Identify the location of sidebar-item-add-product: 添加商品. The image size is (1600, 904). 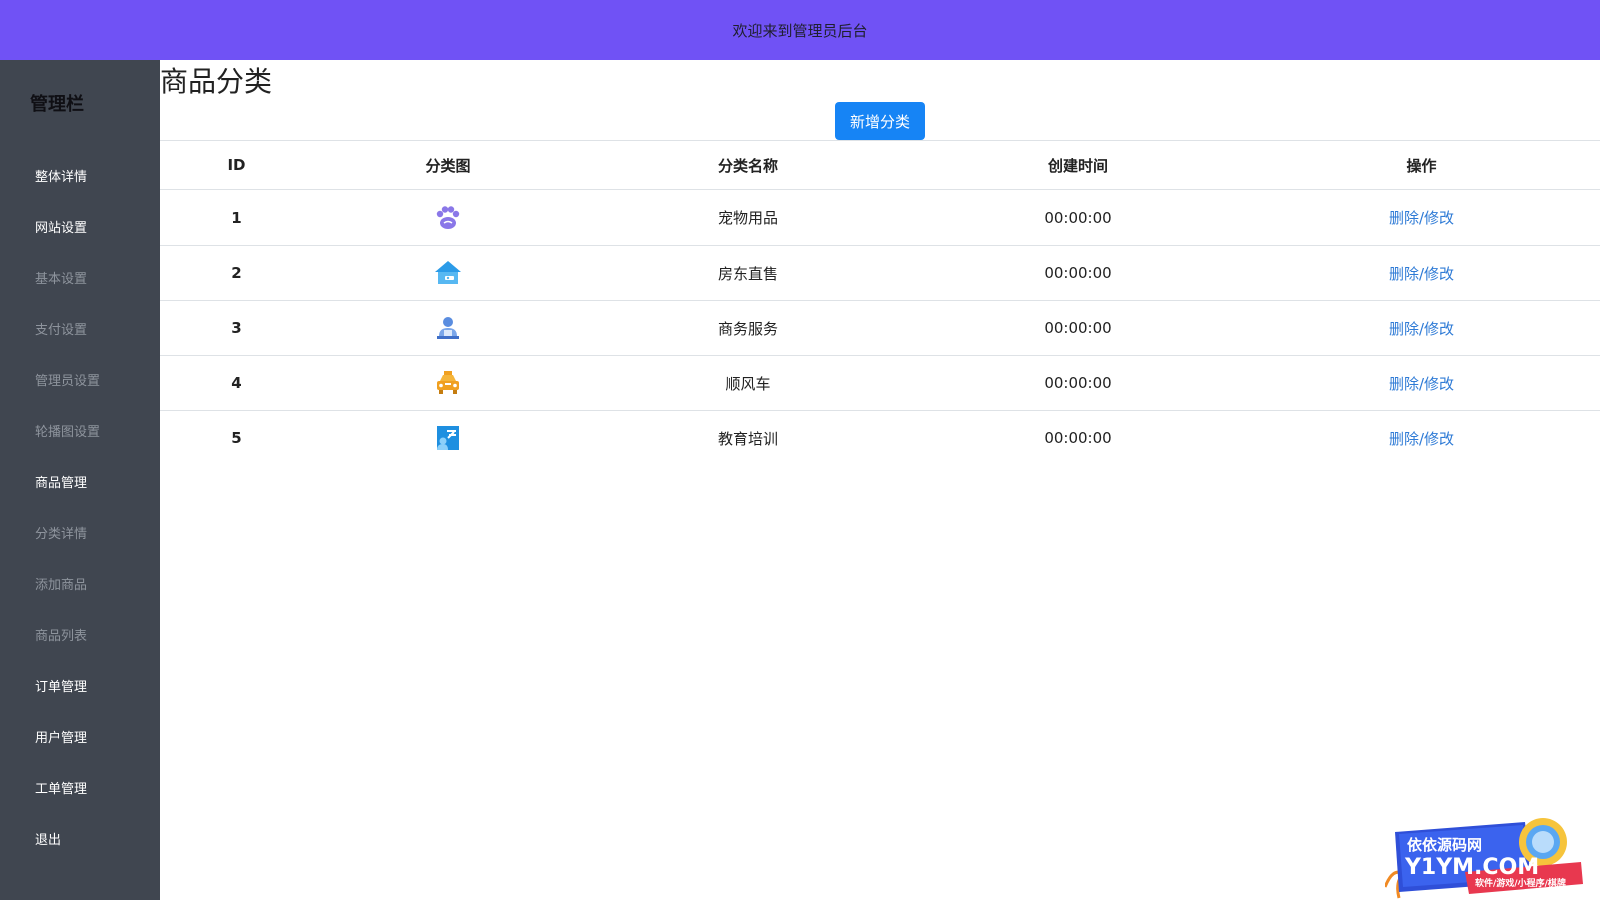
(80, 583).